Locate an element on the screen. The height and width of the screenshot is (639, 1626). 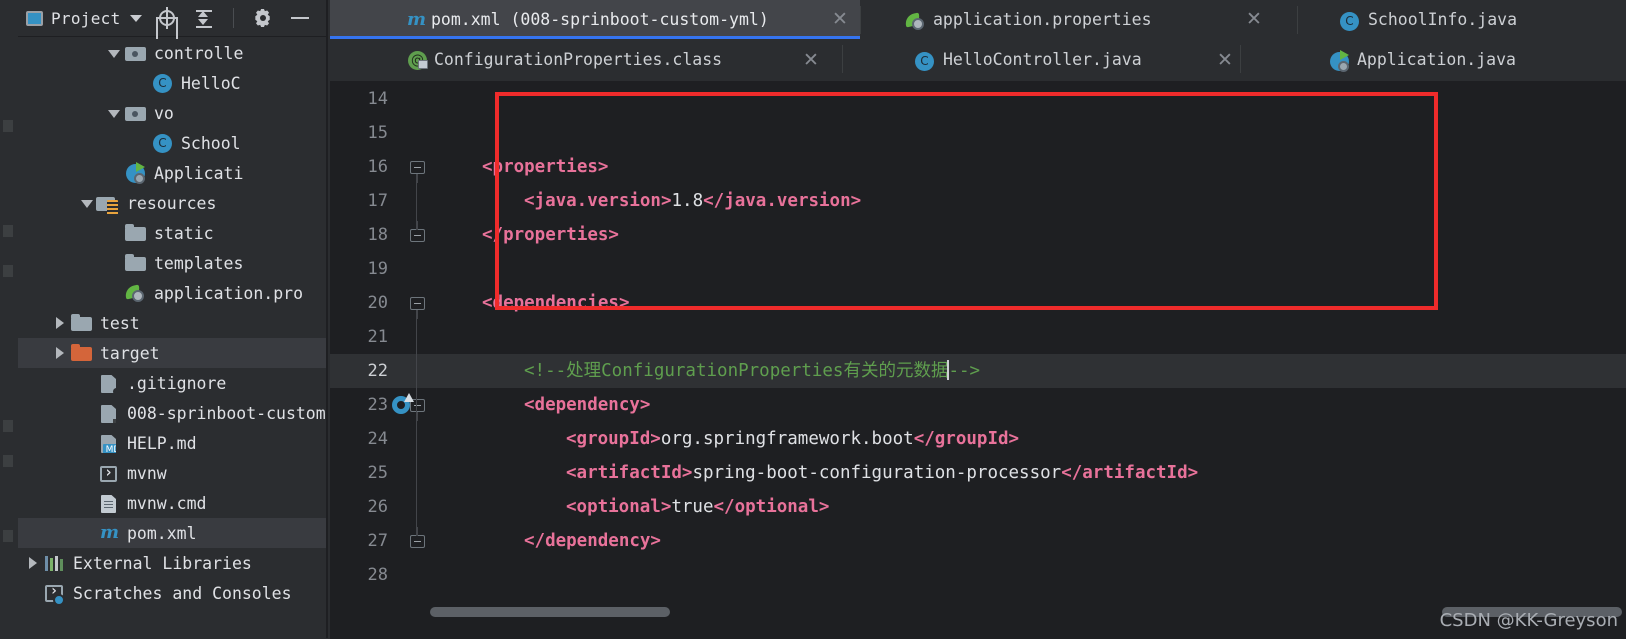
tree-item-scratches-and-consoles: Scratches and Consoles is located at coordinates (173, 593).